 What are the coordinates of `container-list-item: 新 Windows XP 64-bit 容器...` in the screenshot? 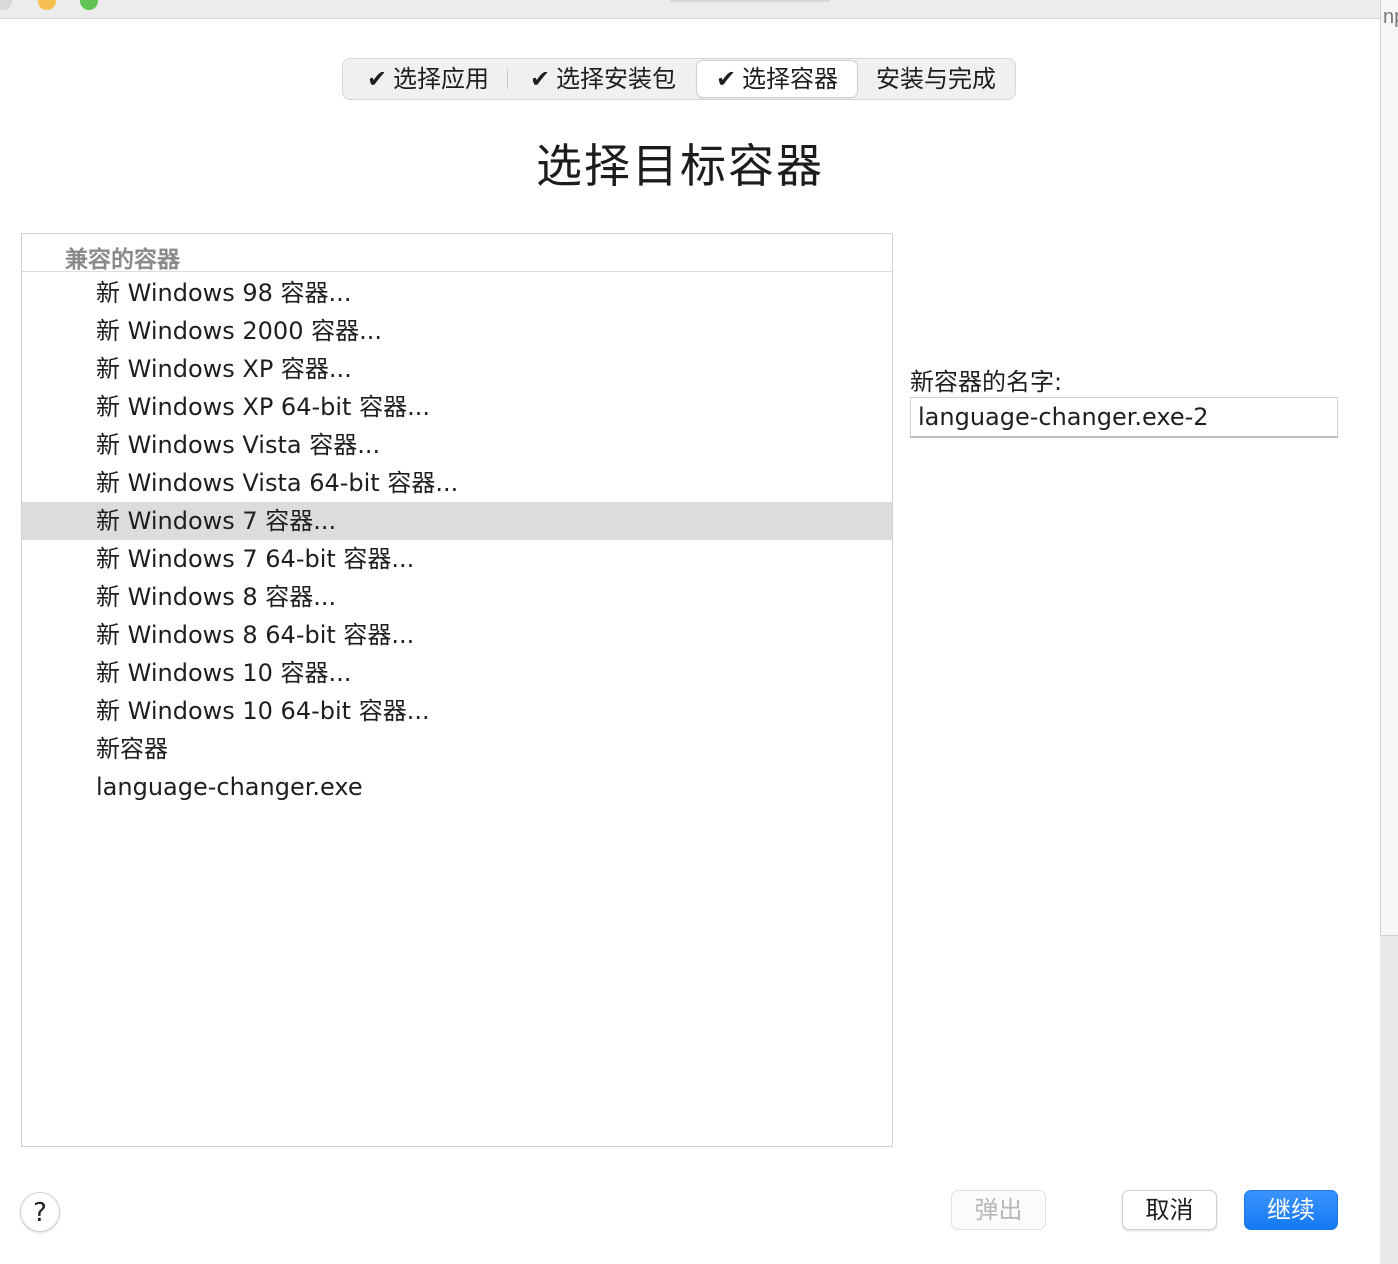 It's located at (457, 407).